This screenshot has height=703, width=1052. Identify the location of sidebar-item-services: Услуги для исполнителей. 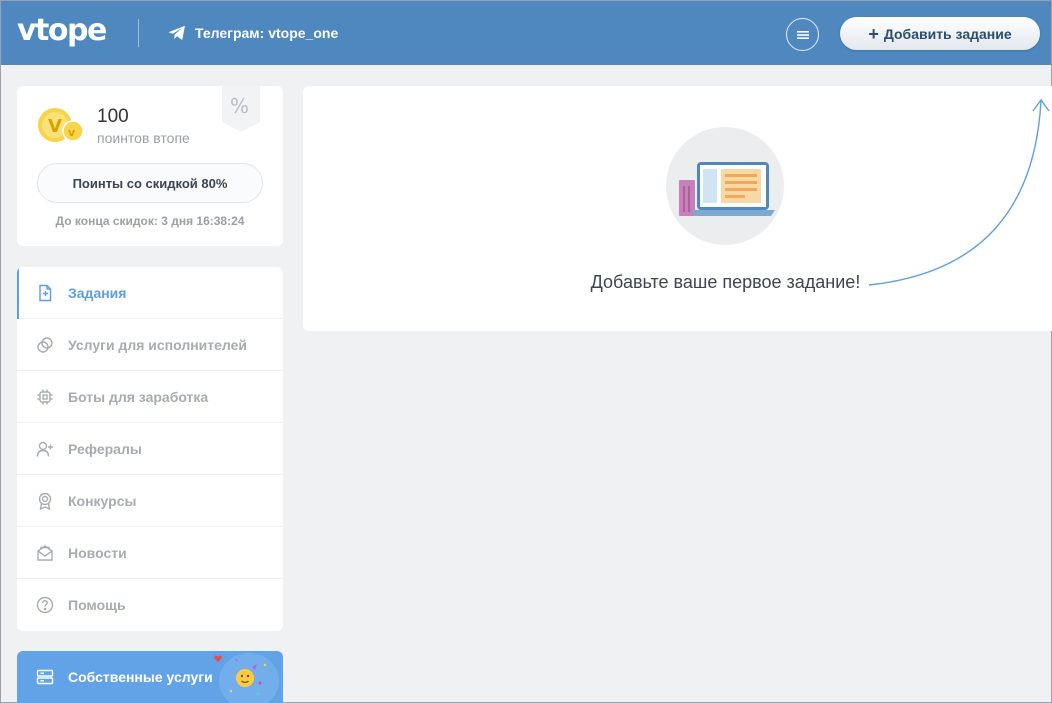
(150, 345).